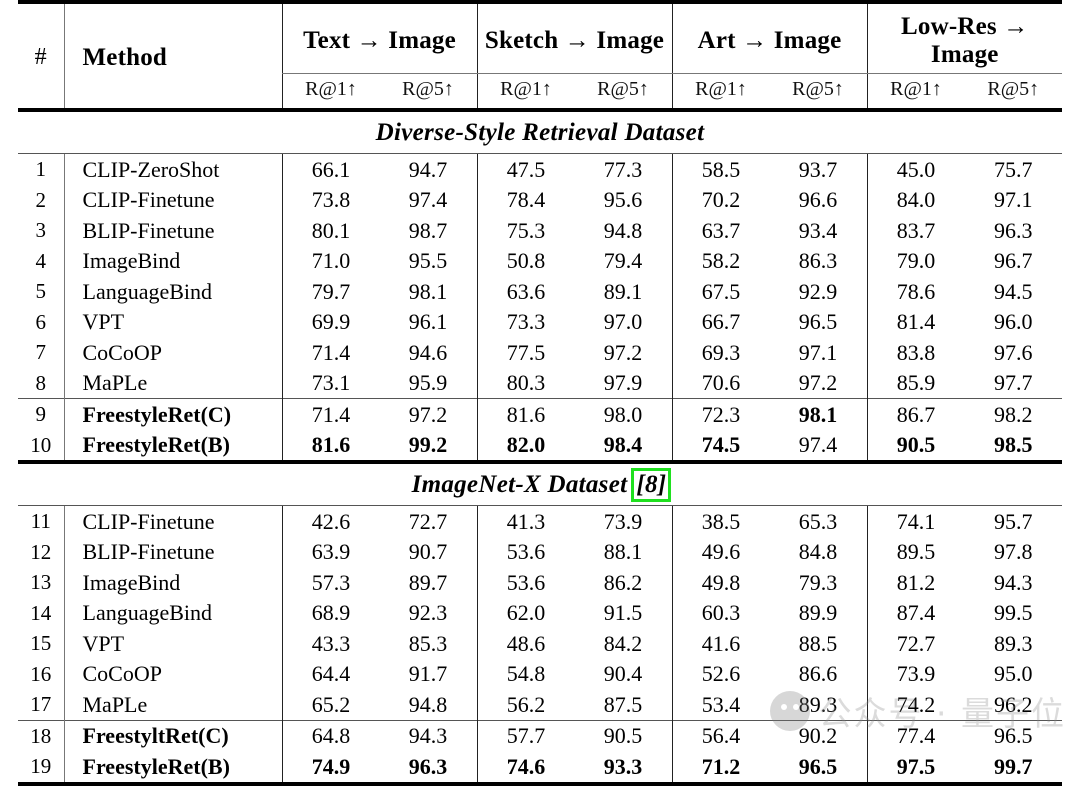 This screenshot has height=786, width=1080. Describe the element at coordinates (623, 414) in the screenshot. I see `metric-value: 98.0` at that location.